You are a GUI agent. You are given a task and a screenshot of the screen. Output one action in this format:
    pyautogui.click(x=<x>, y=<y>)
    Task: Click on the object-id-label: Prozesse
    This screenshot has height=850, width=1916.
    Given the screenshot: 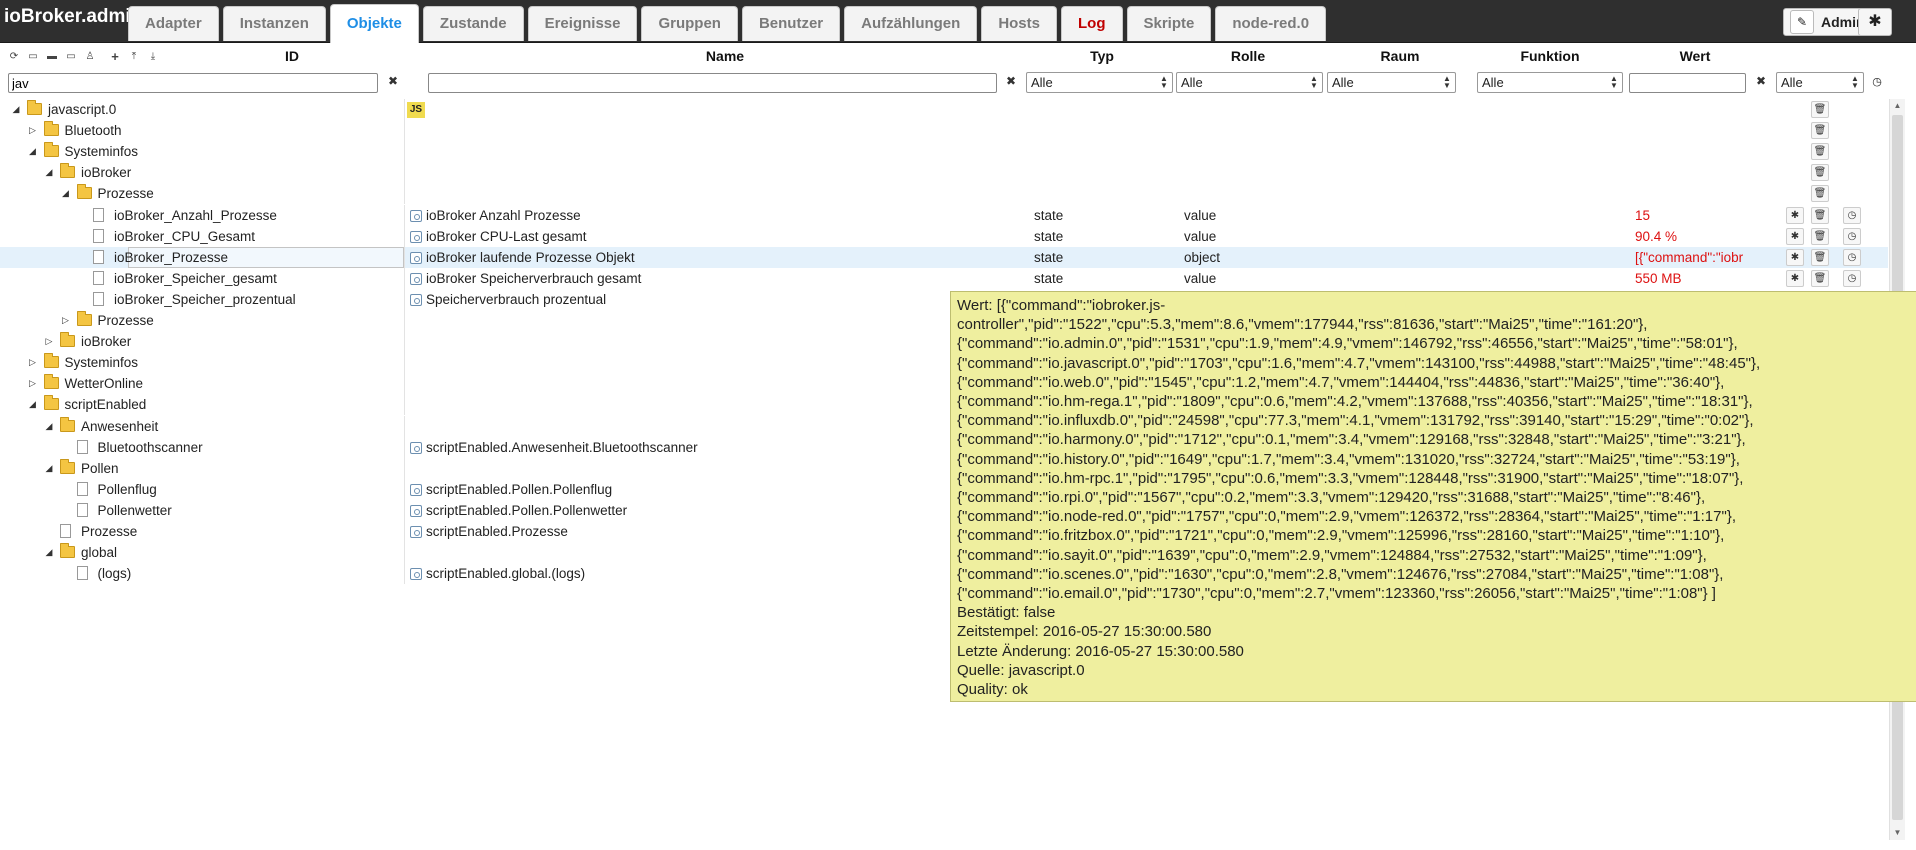 What is the action you would take?
    pyautogui.click(x=109, y=531)
    